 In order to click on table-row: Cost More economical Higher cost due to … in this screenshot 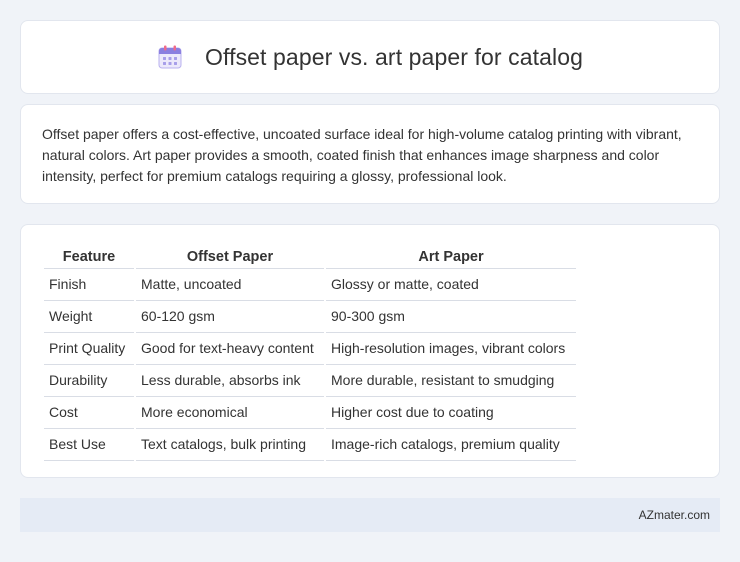, I will do `click(310, 413)`.